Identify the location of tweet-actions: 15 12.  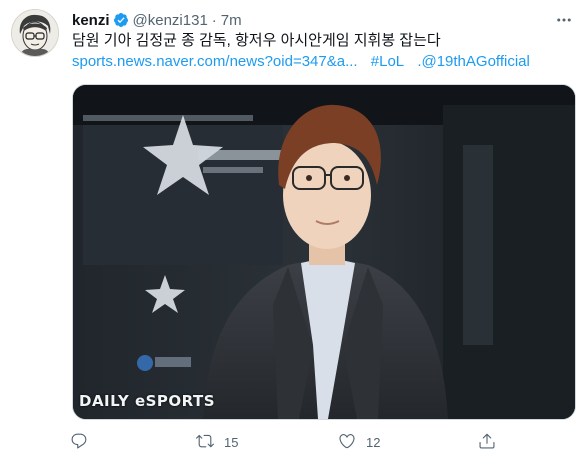
(290, 442).